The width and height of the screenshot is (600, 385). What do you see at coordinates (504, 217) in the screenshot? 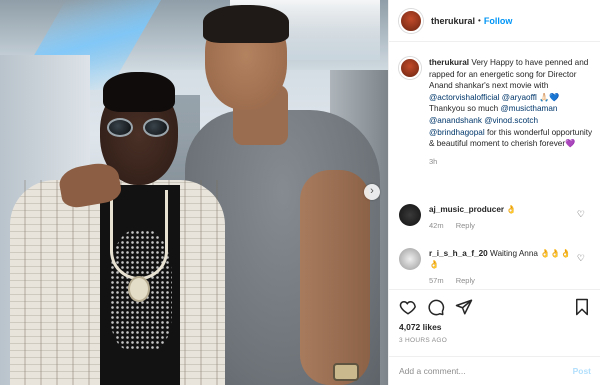
I see `comment-body: aj_music_producer 👌 42m Reply` at bounding box center [504, 217].